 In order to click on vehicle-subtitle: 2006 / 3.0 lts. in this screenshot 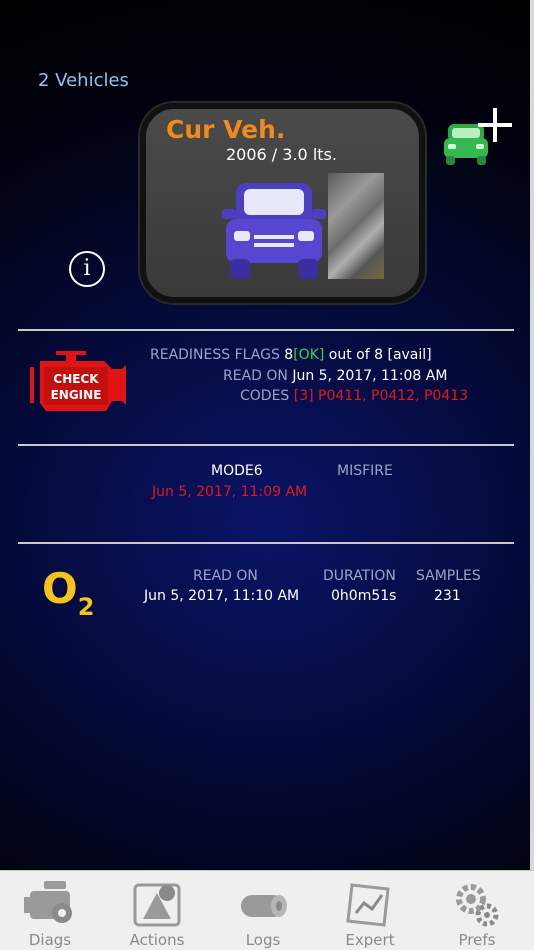, I will do `click(281, 154)`.